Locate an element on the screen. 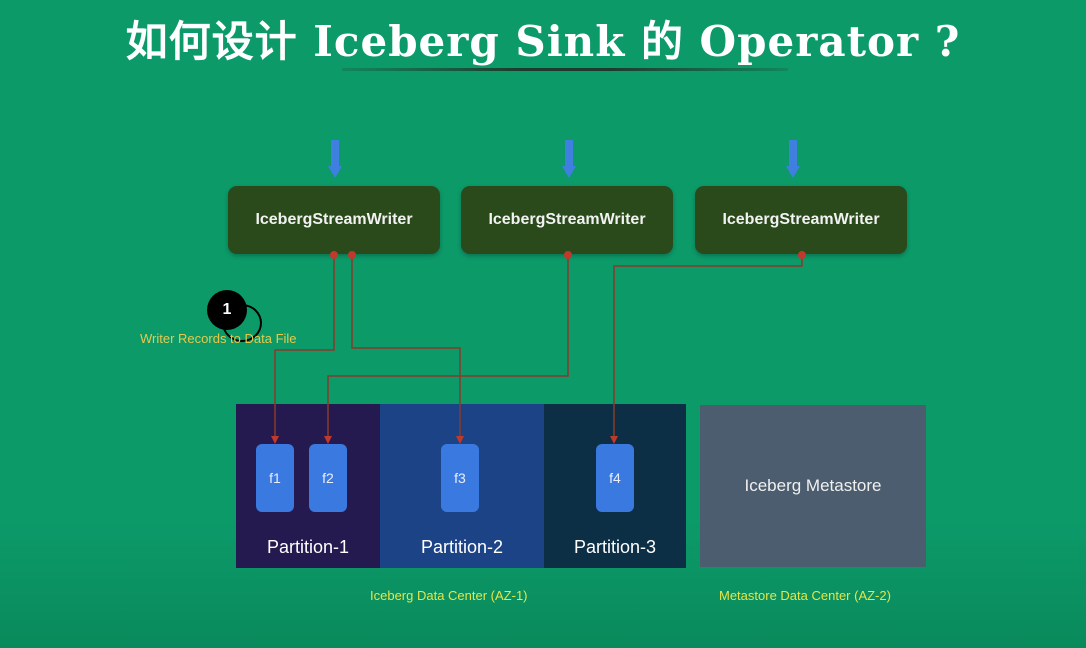 This screenshot has width=1086, height=648. step-badge: 1 is located at coordinates (227, 310).